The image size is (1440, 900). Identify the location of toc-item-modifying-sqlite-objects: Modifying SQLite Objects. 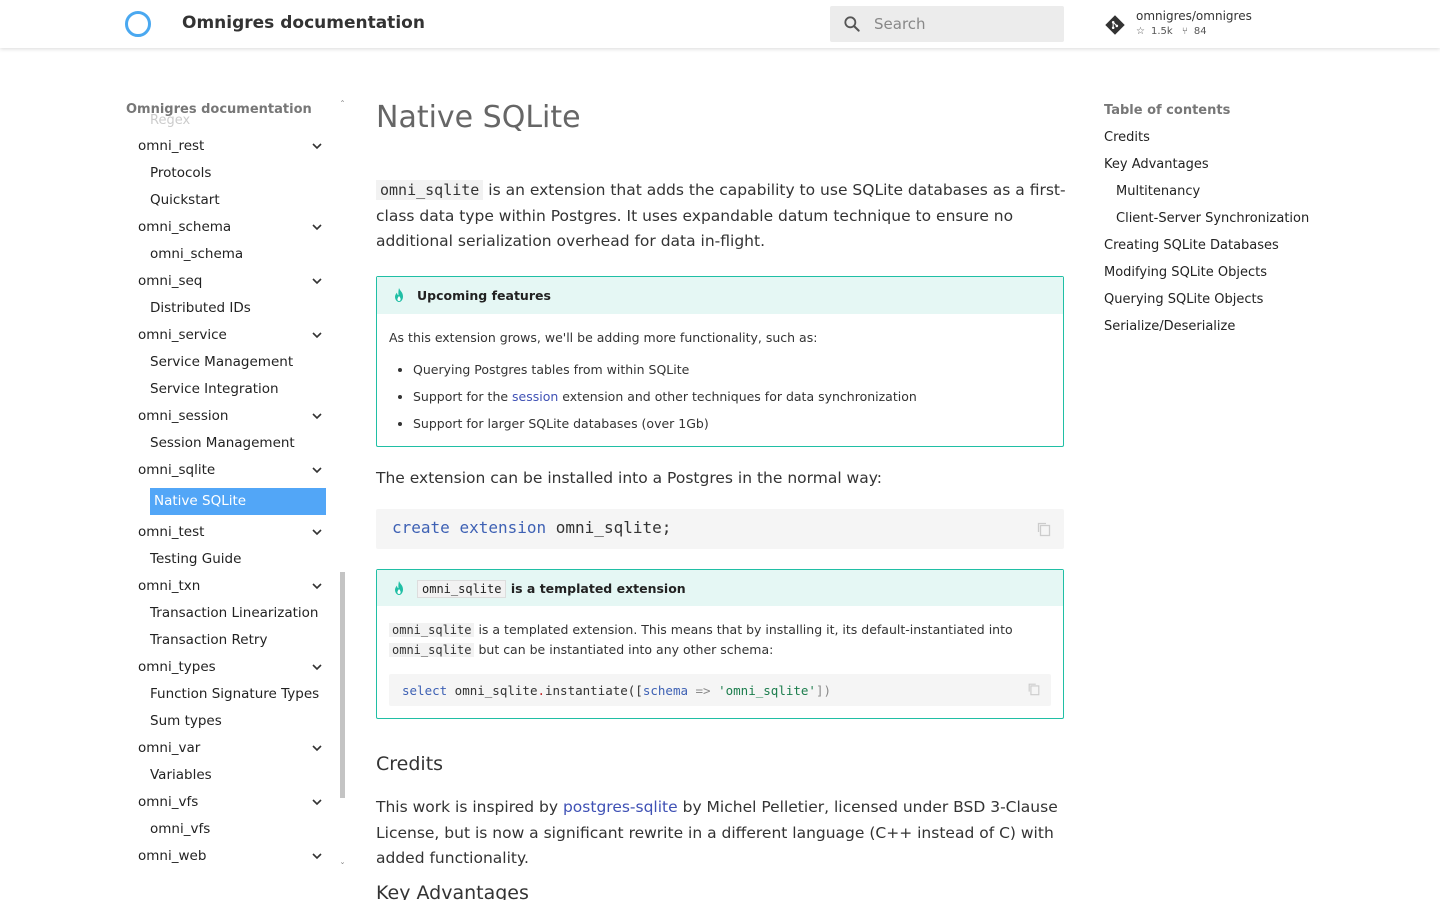
(1219, 272).